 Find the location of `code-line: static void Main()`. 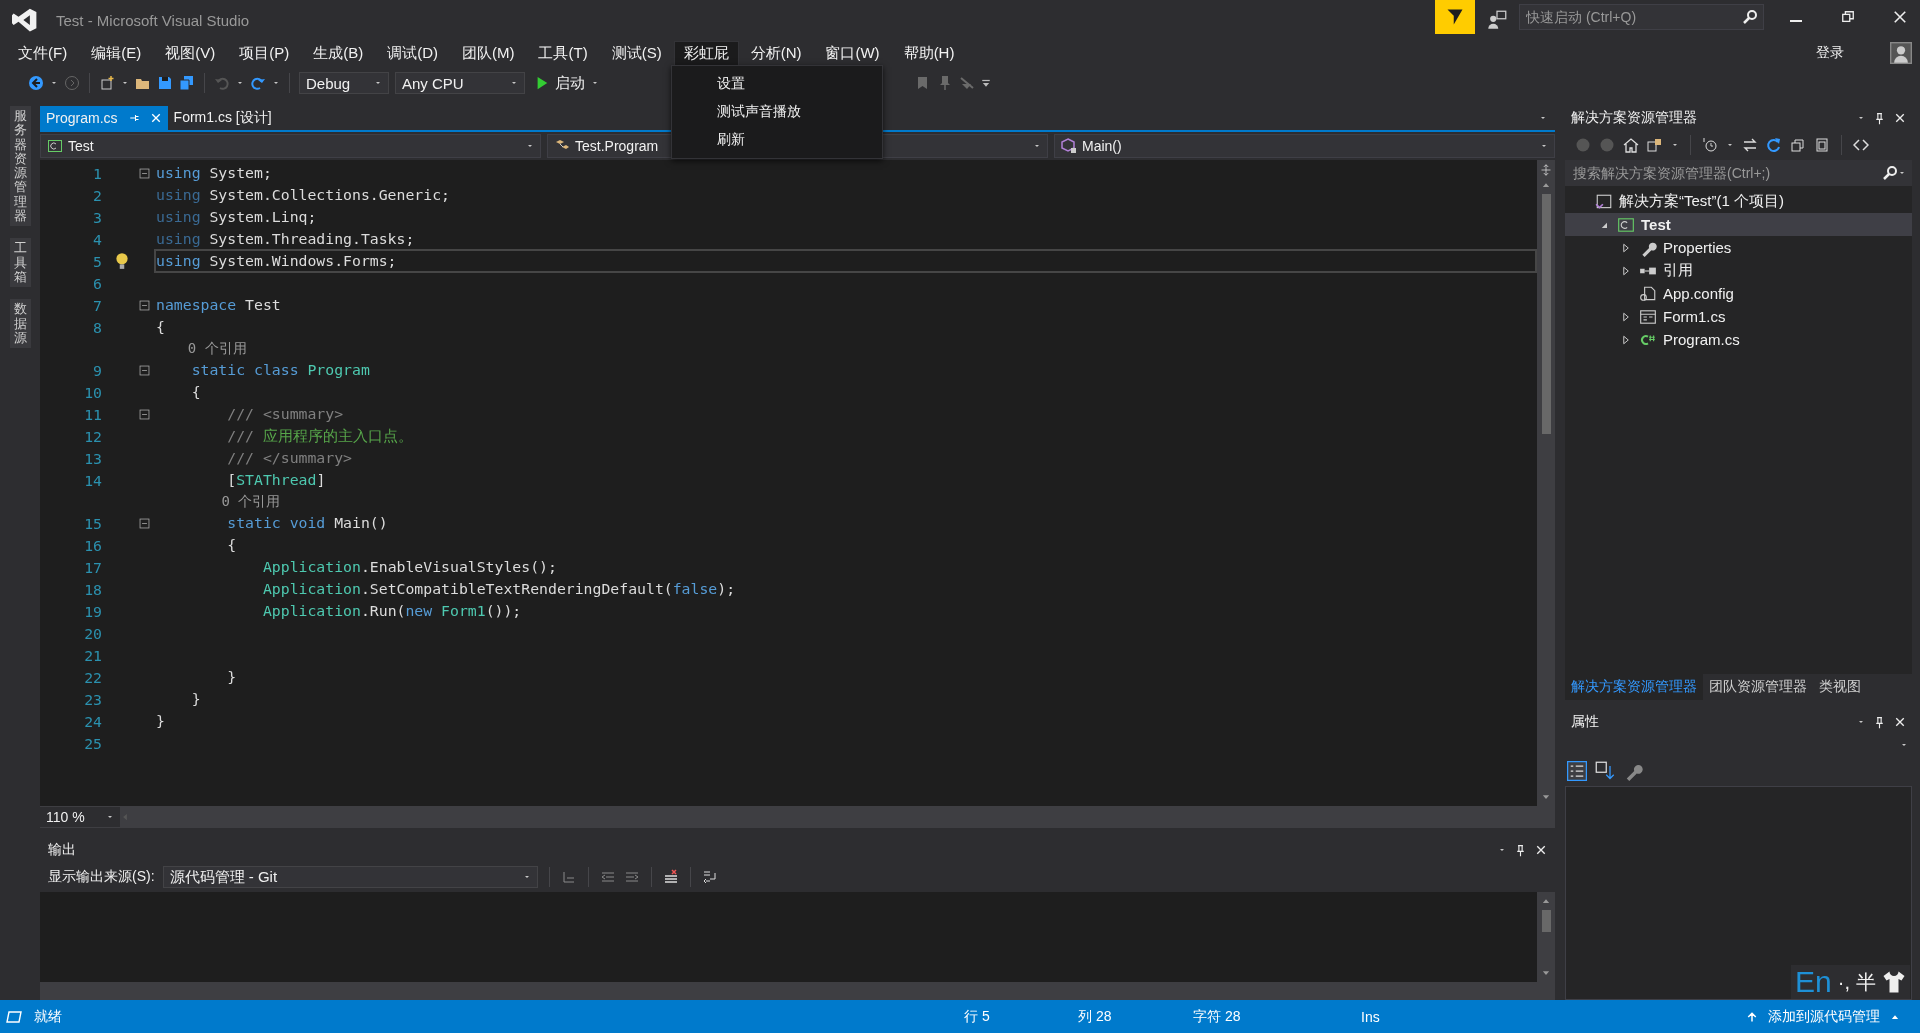

code-line: static void Main() is located at coordinates (307, 522).